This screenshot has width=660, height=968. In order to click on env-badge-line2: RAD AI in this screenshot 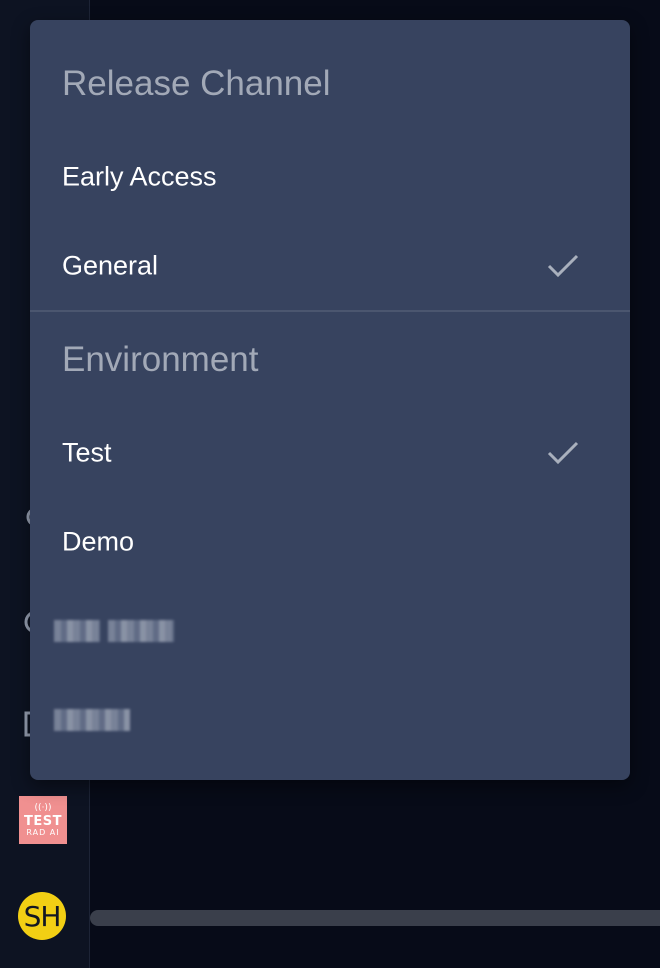, I will do `click(43, 832)`.